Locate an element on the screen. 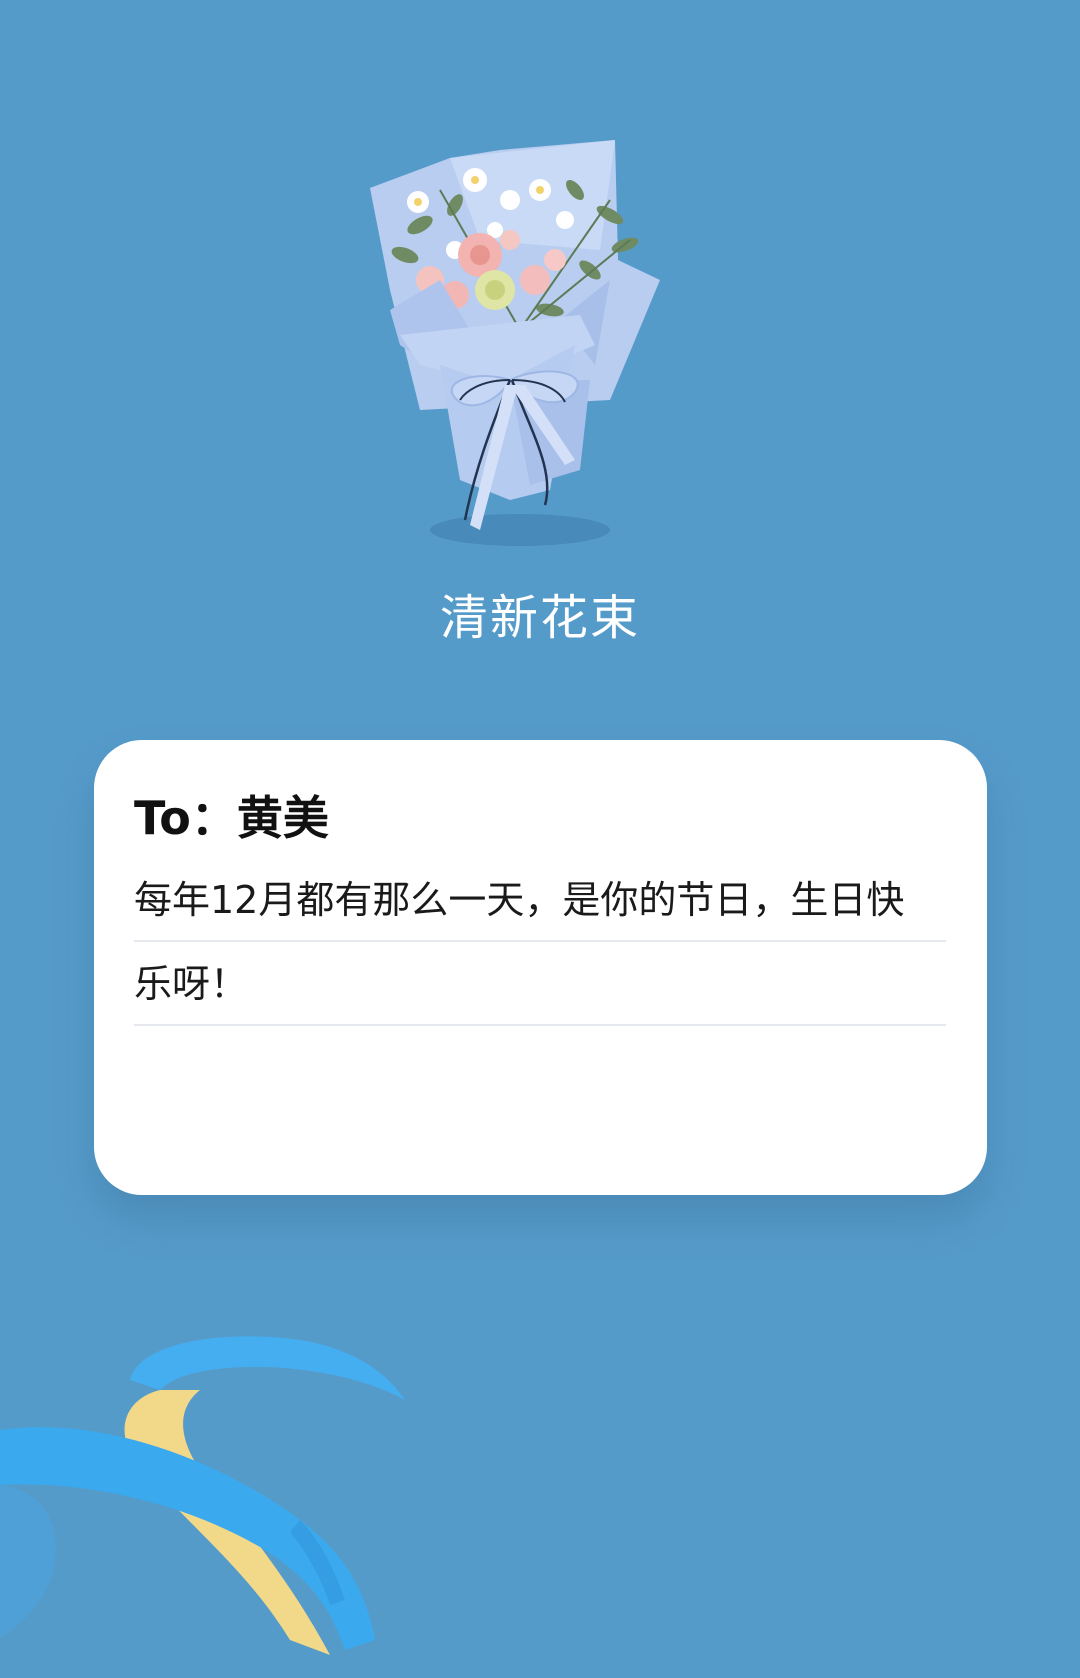  ribbon-decoration-icon is located at coordinates (240, 1499).